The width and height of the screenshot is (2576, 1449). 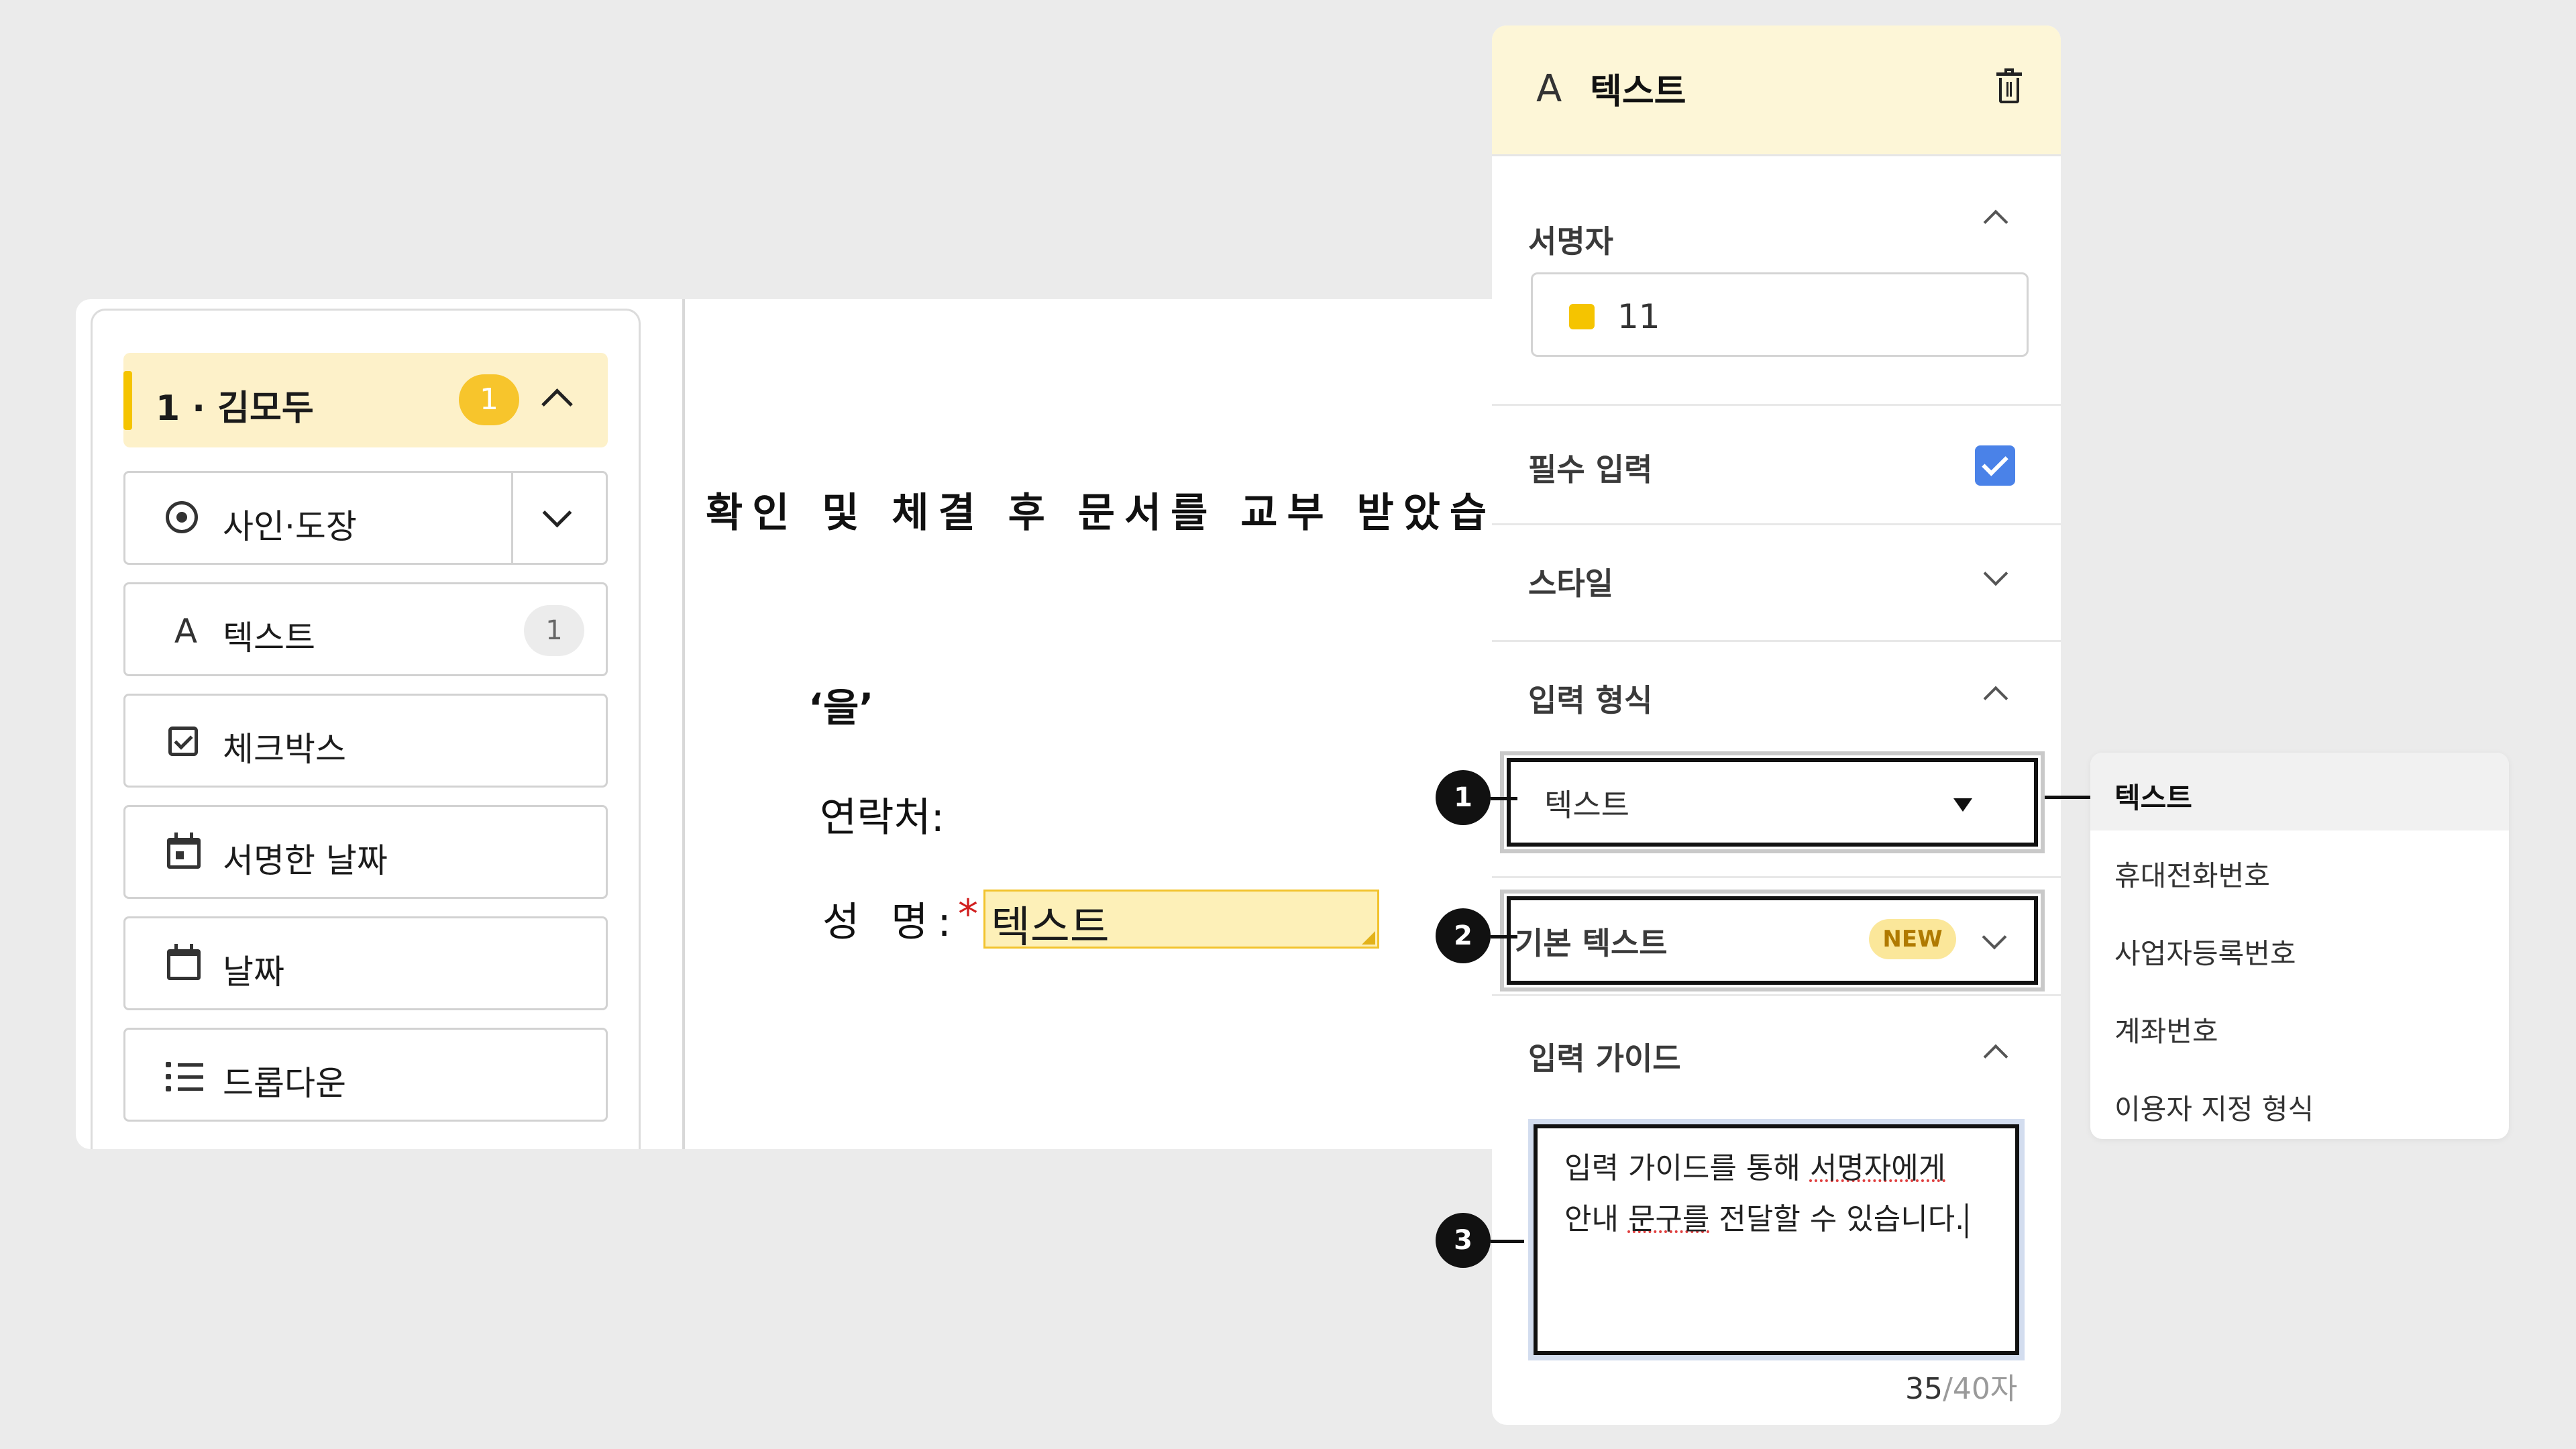 I want to click on tool-text: A 텍스트 1, so click(x=365, y=629).